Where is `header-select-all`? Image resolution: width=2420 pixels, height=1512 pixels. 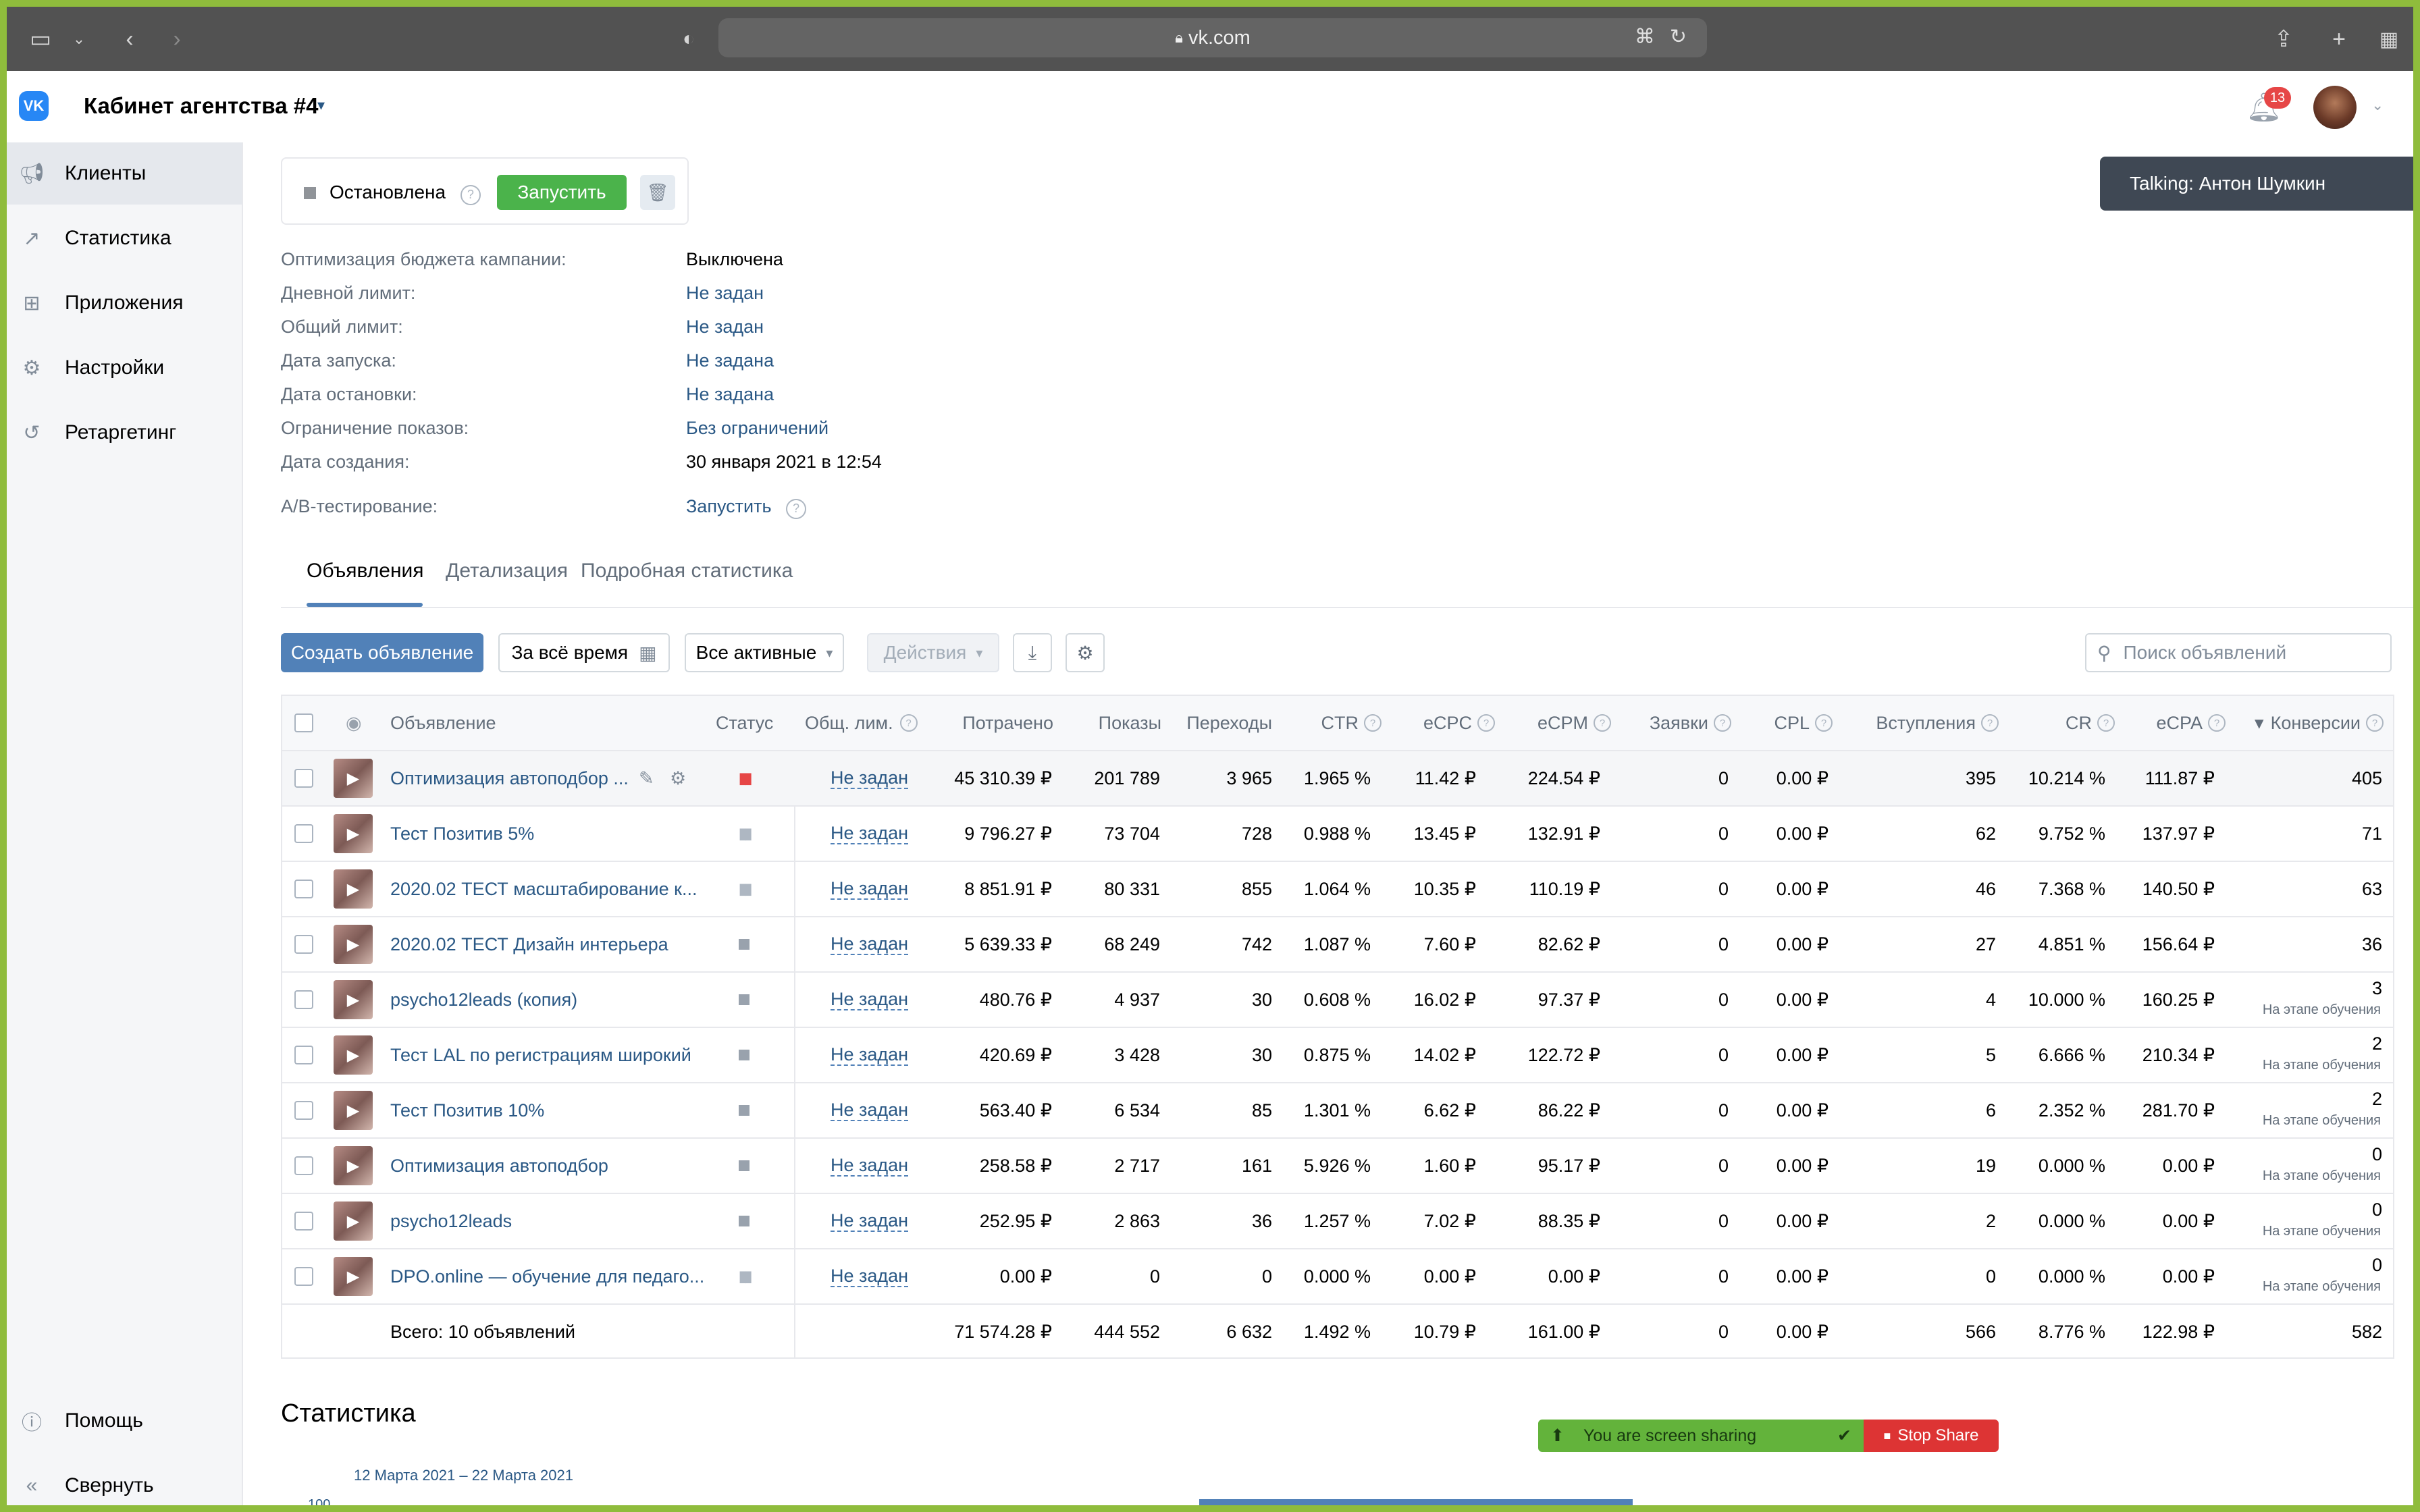
header-select-all is located at coordinates (303, 723).